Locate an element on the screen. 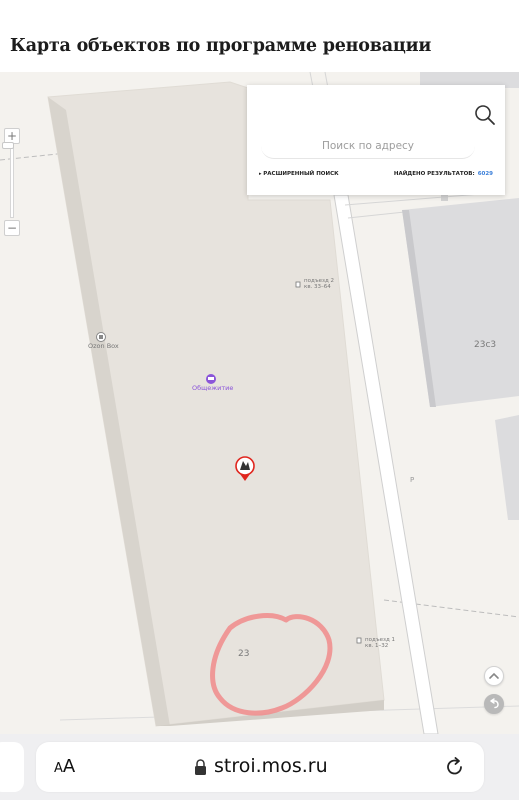 The width and height of the screenshot is (519, 800). zoom-out-button: − is located at coordinates (12, 228).